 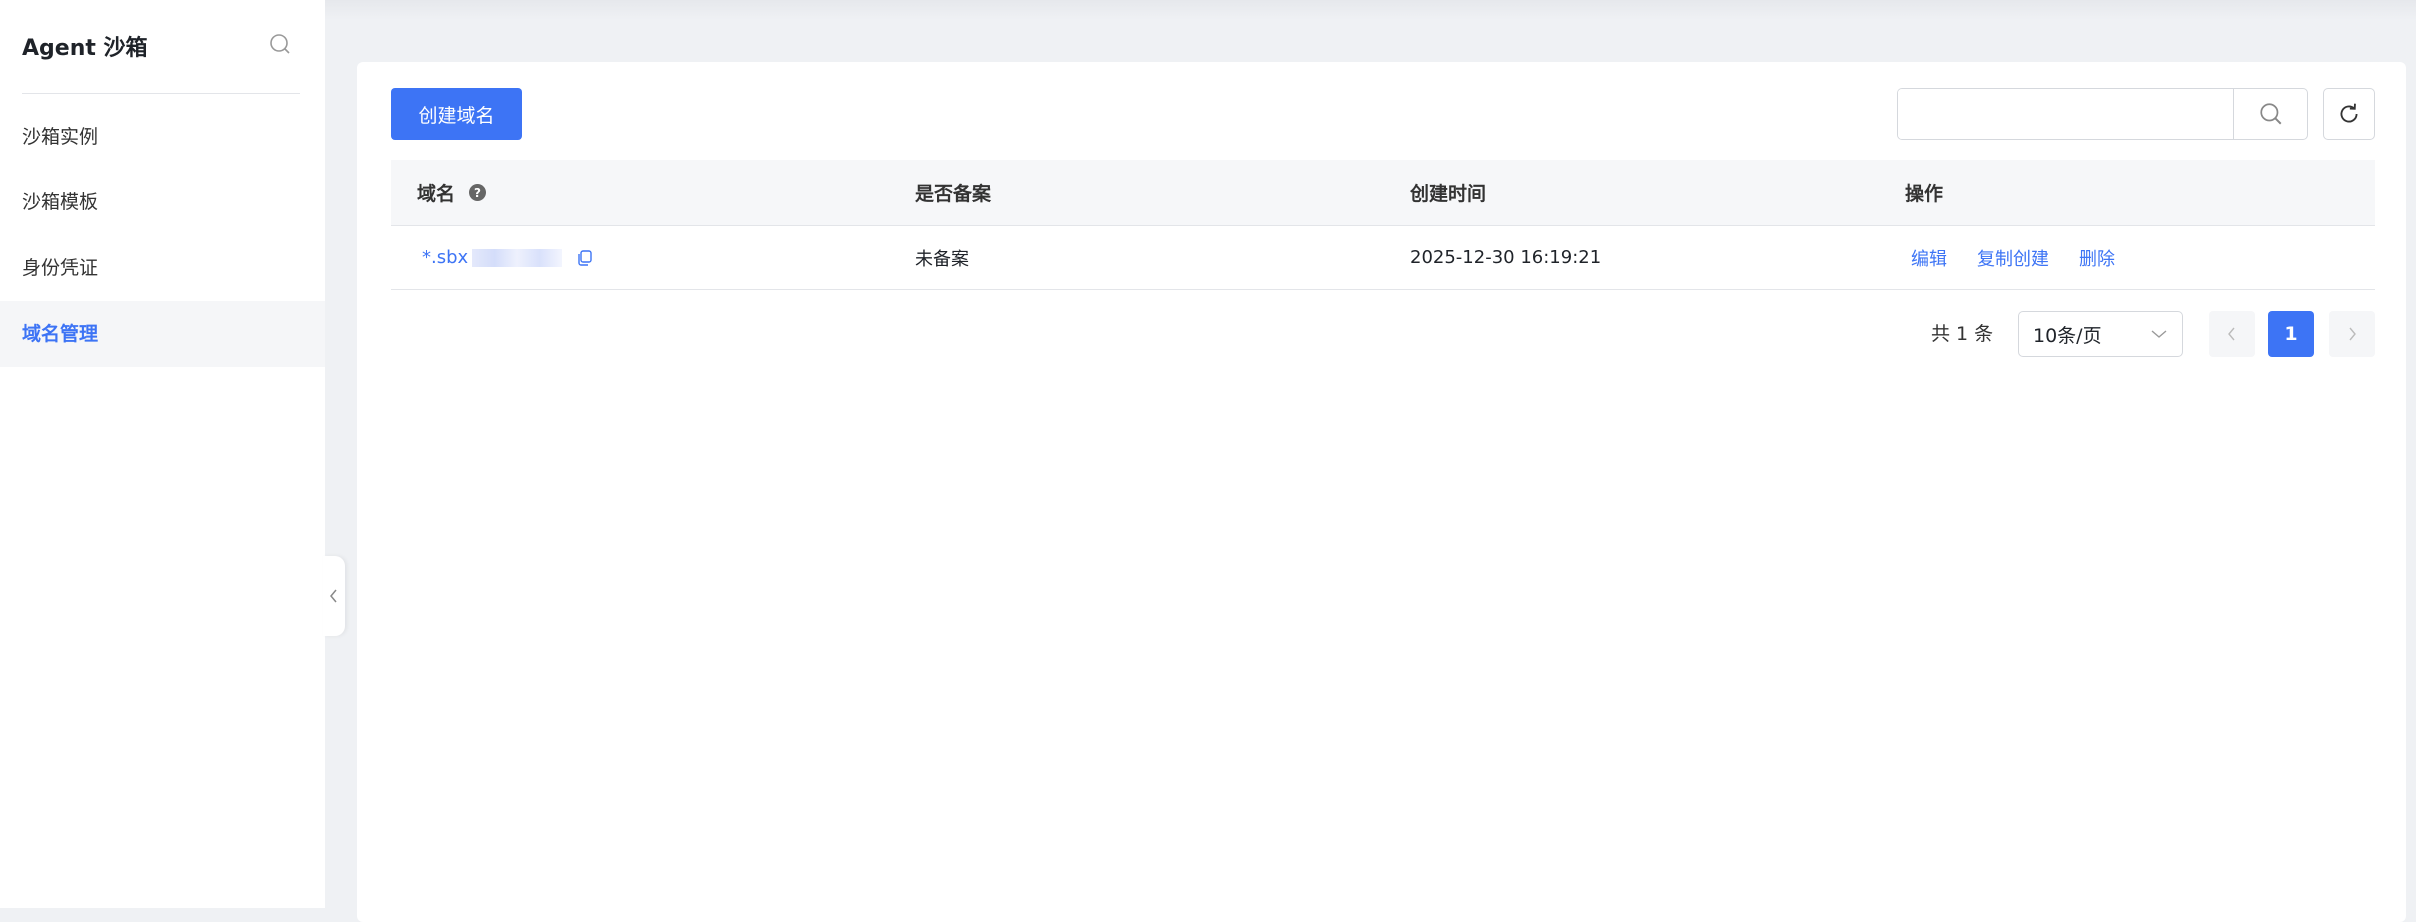 What do you see at coordinates (953, 194) in the screenshot?
I see `column-header-filing: 是否备案` at bounding box center [953, 194].